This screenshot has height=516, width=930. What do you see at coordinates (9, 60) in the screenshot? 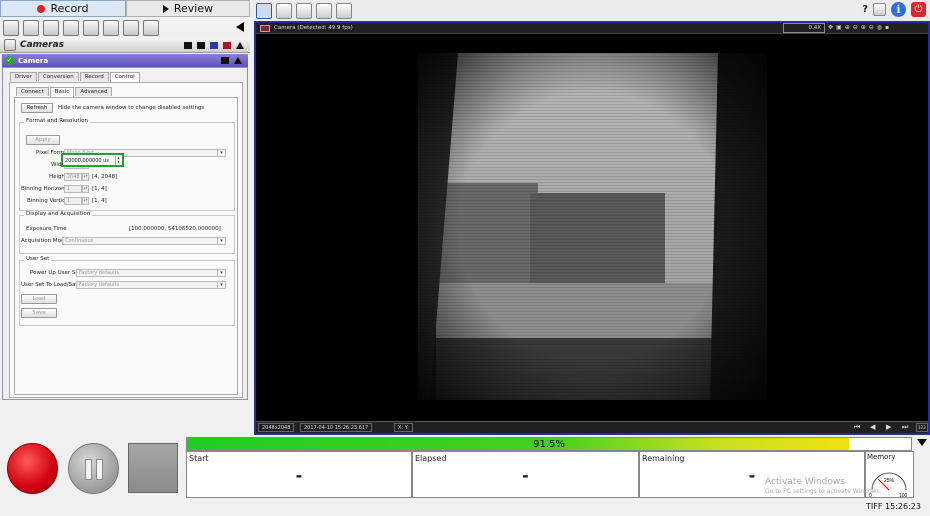
I see `checkmark-icon: ✓` at bounding box center [9, 60].